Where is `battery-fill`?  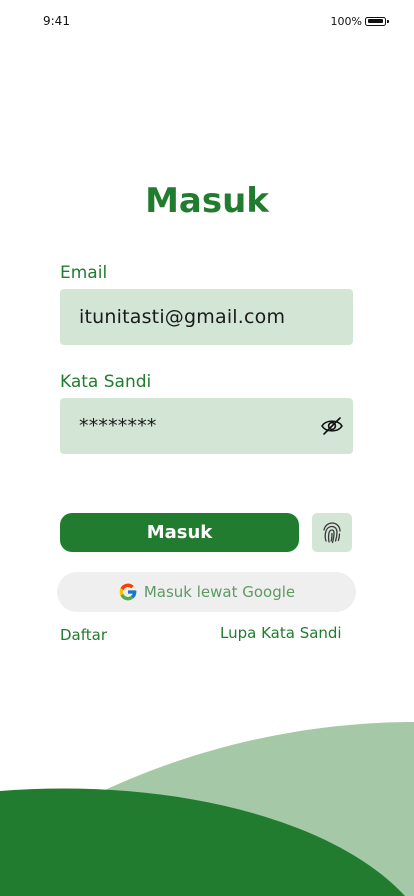 battery-fill is located at coordinates (375, 21).